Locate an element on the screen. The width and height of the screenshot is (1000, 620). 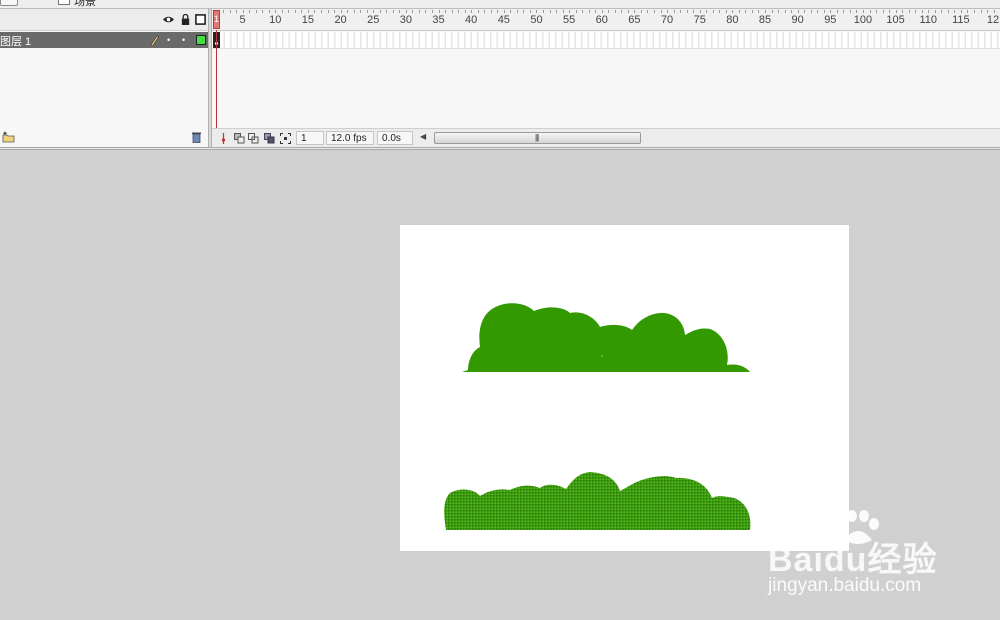
ruler-label: 25 is located at coordinates (373, 20).